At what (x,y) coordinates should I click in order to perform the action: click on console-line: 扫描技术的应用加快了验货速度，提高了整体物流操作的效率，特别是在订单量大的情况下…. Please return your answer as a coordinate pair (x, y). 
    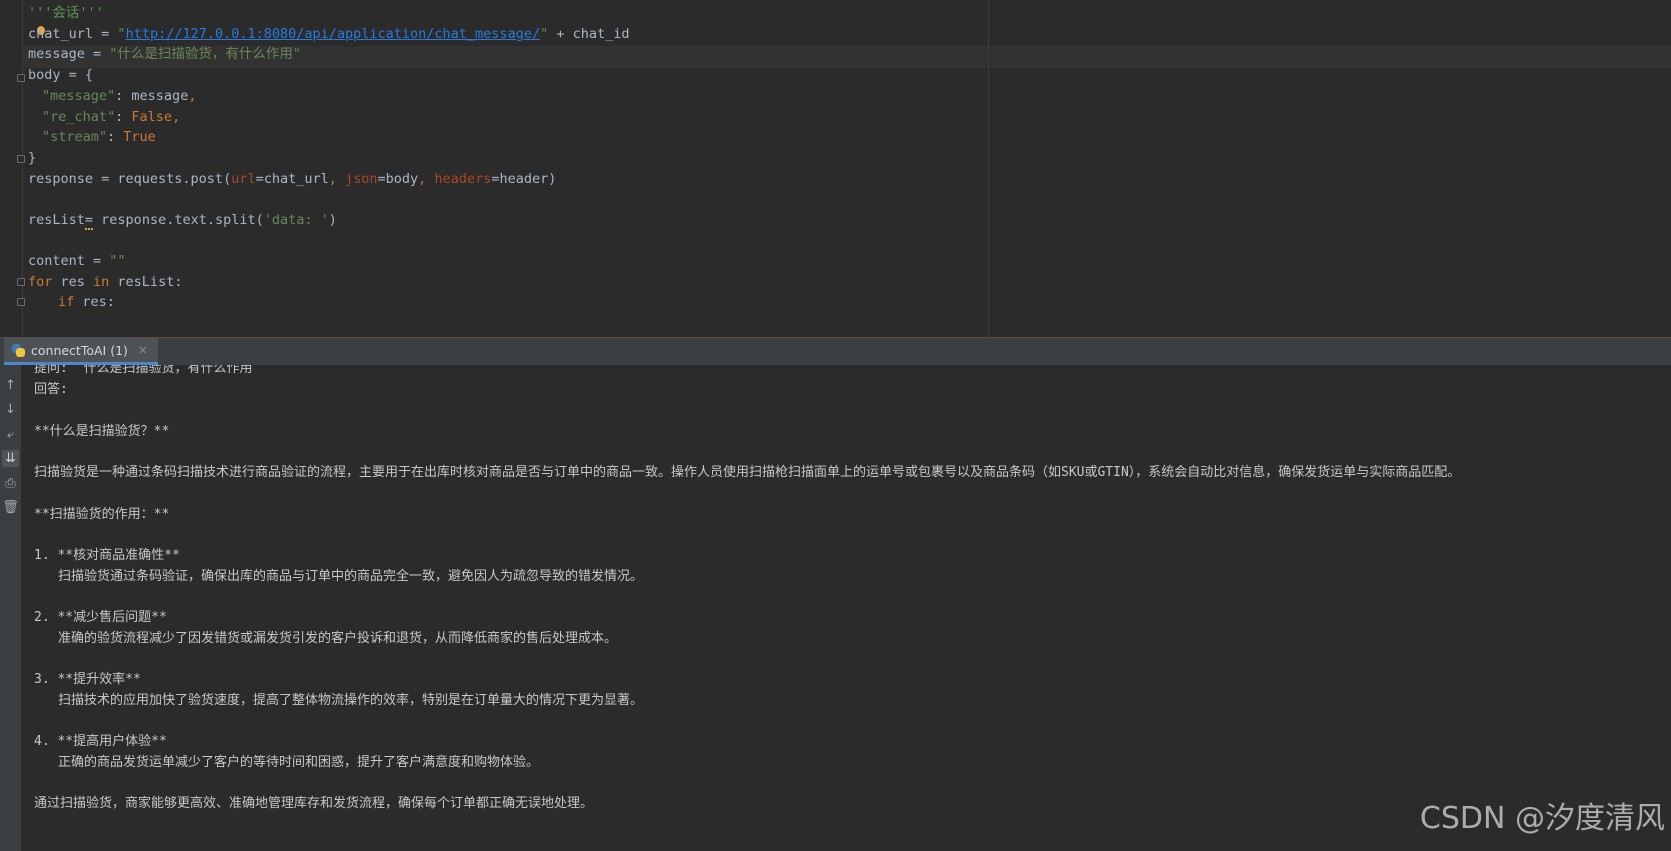
    Looking at the image, I should click on (351, 700).